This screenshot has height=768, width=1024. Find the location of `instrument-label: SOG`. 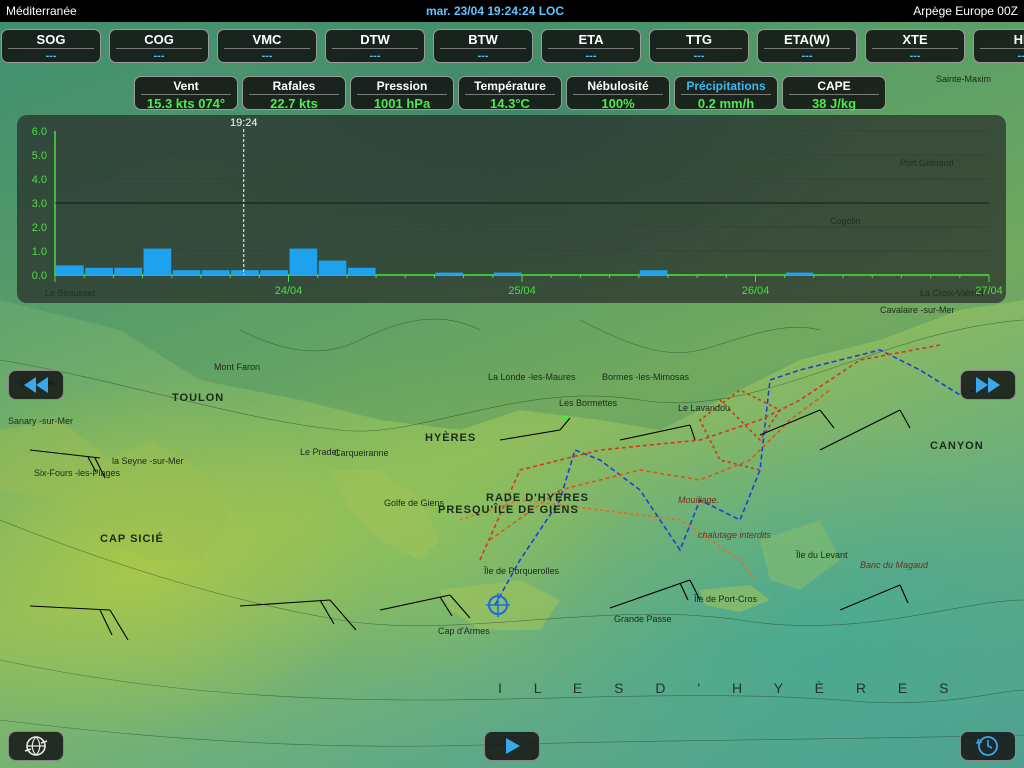

instrument-label: SOG is located at coordinates (51, 39).